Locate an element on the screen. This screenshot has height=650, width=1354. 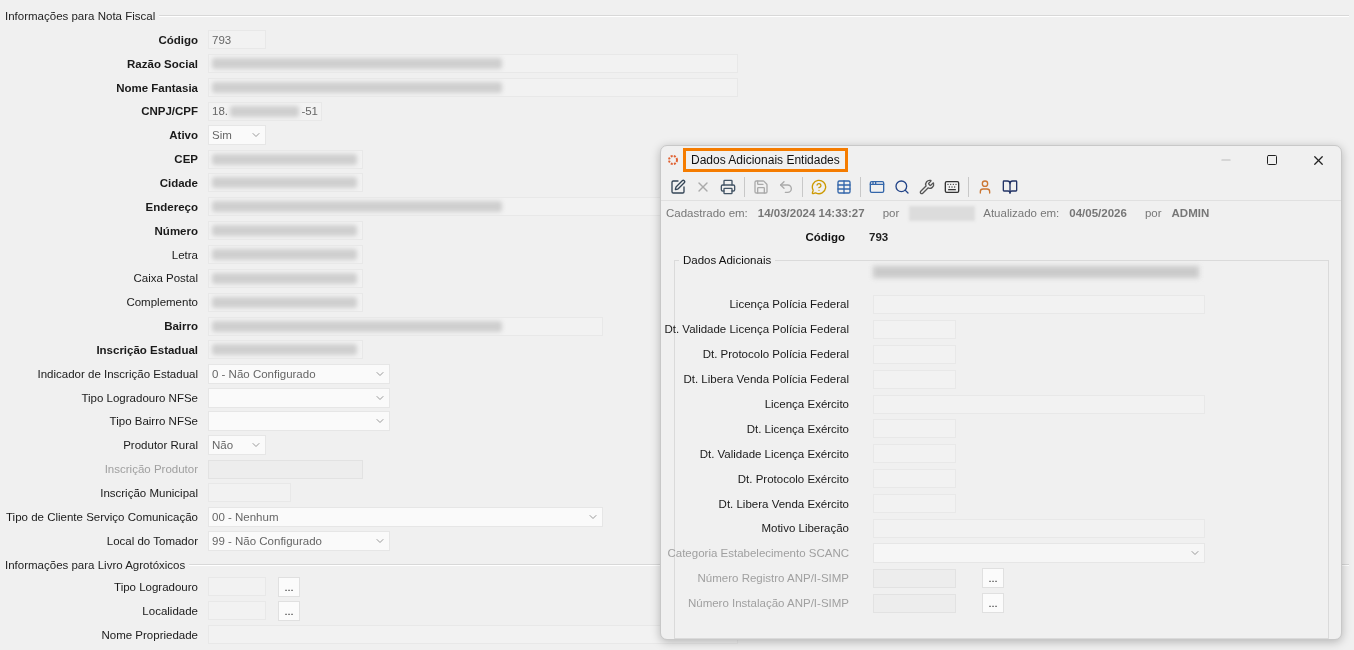
field-label: Indicador de Inscrição Estadual is located at coordinates (117, 373).